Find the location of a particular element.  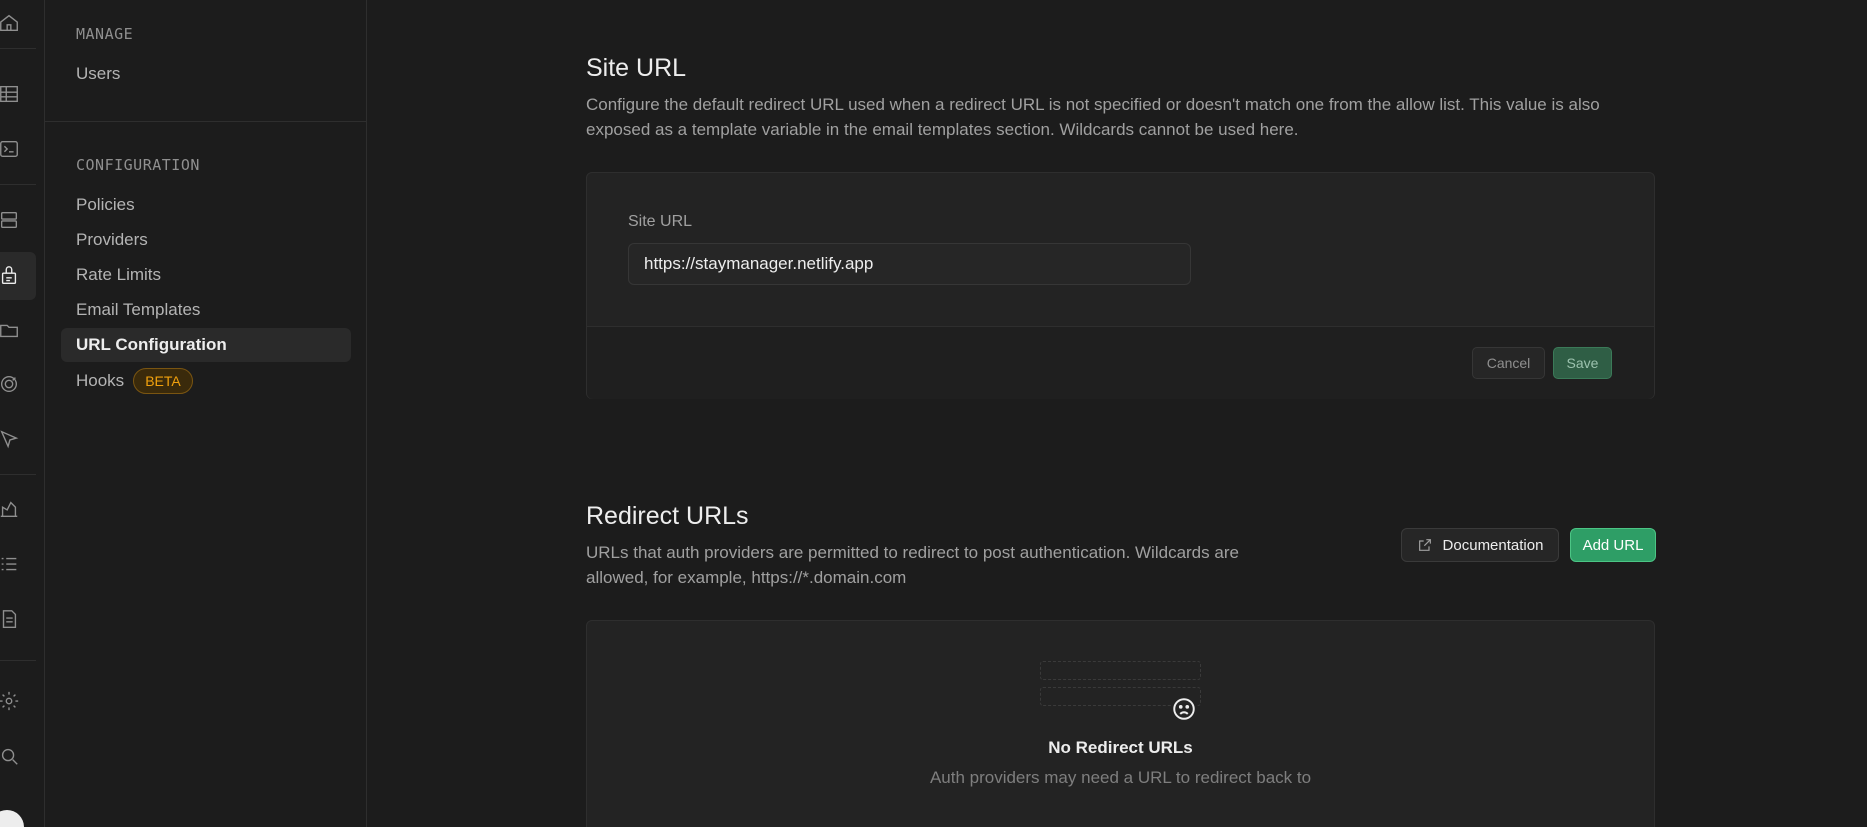

sidebar-item-users: Users is located at coordinates (206, 74).